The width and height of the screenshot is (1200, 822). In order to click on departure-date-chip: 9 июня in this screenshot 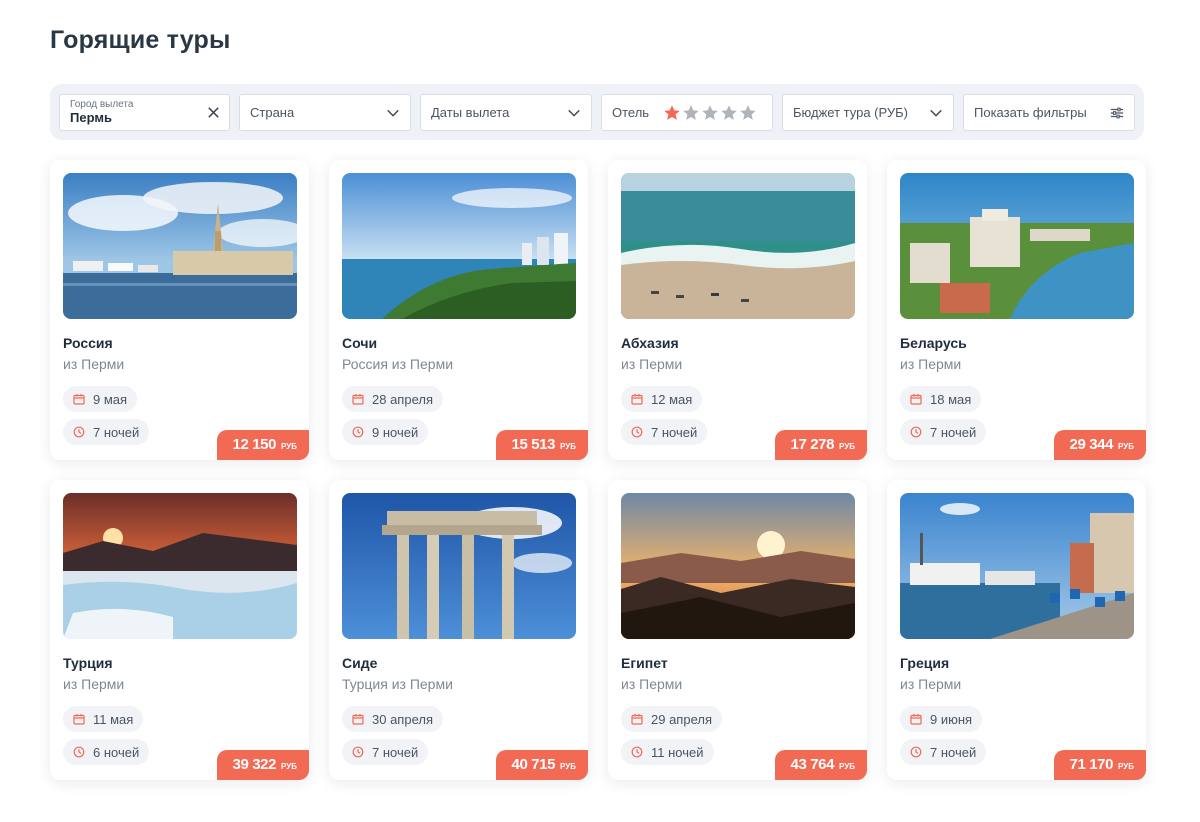, I will do `click(941, 719)`.